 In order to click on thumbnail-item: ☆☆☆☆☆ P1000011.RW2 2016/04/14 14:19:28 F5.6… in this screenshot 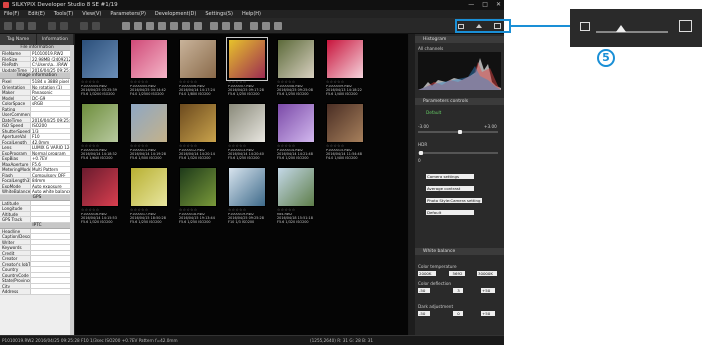, I will do `click(152, 134)`.